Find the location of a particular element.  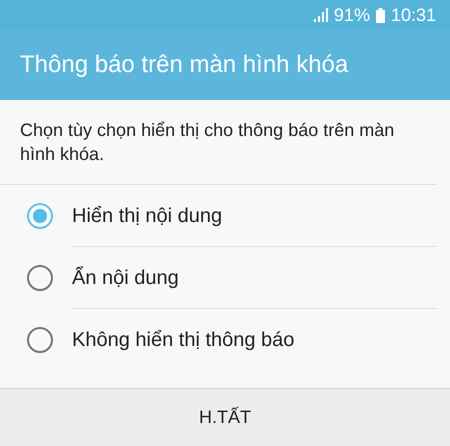

battery-percentage: 91% is located at coordinates (352, 15).